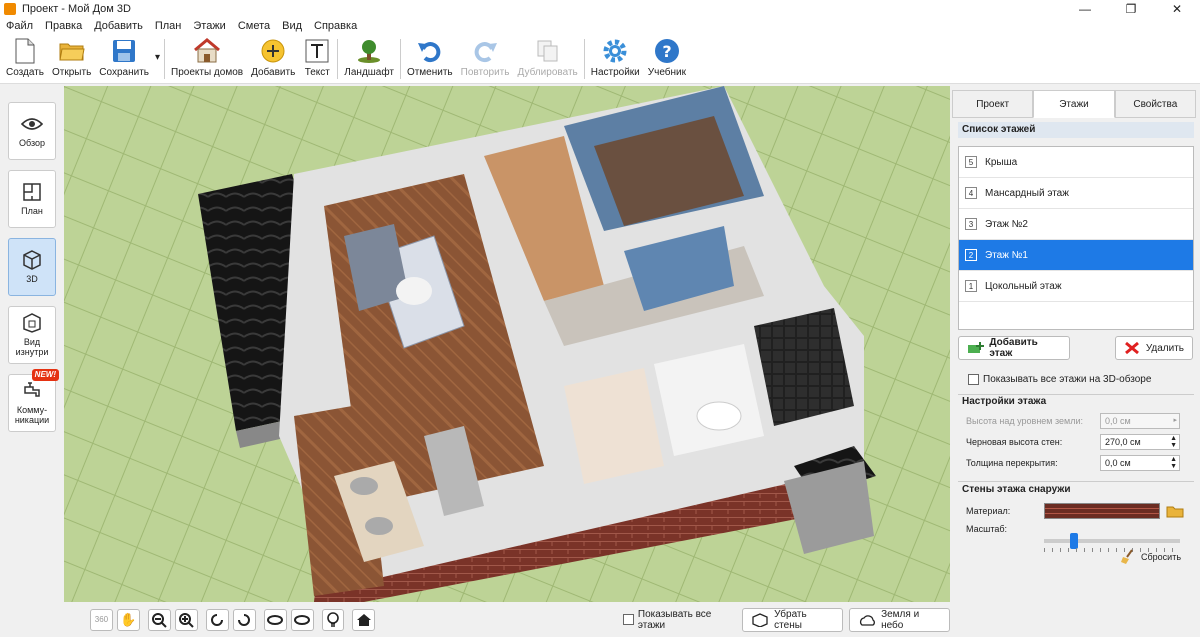 Image resolution: width=1200 pixels, height=637 pixels. What do you see at coordinates (760, 619) in the screenshot?
I see `walls-cube-icon` at bounding box center [760, 619].